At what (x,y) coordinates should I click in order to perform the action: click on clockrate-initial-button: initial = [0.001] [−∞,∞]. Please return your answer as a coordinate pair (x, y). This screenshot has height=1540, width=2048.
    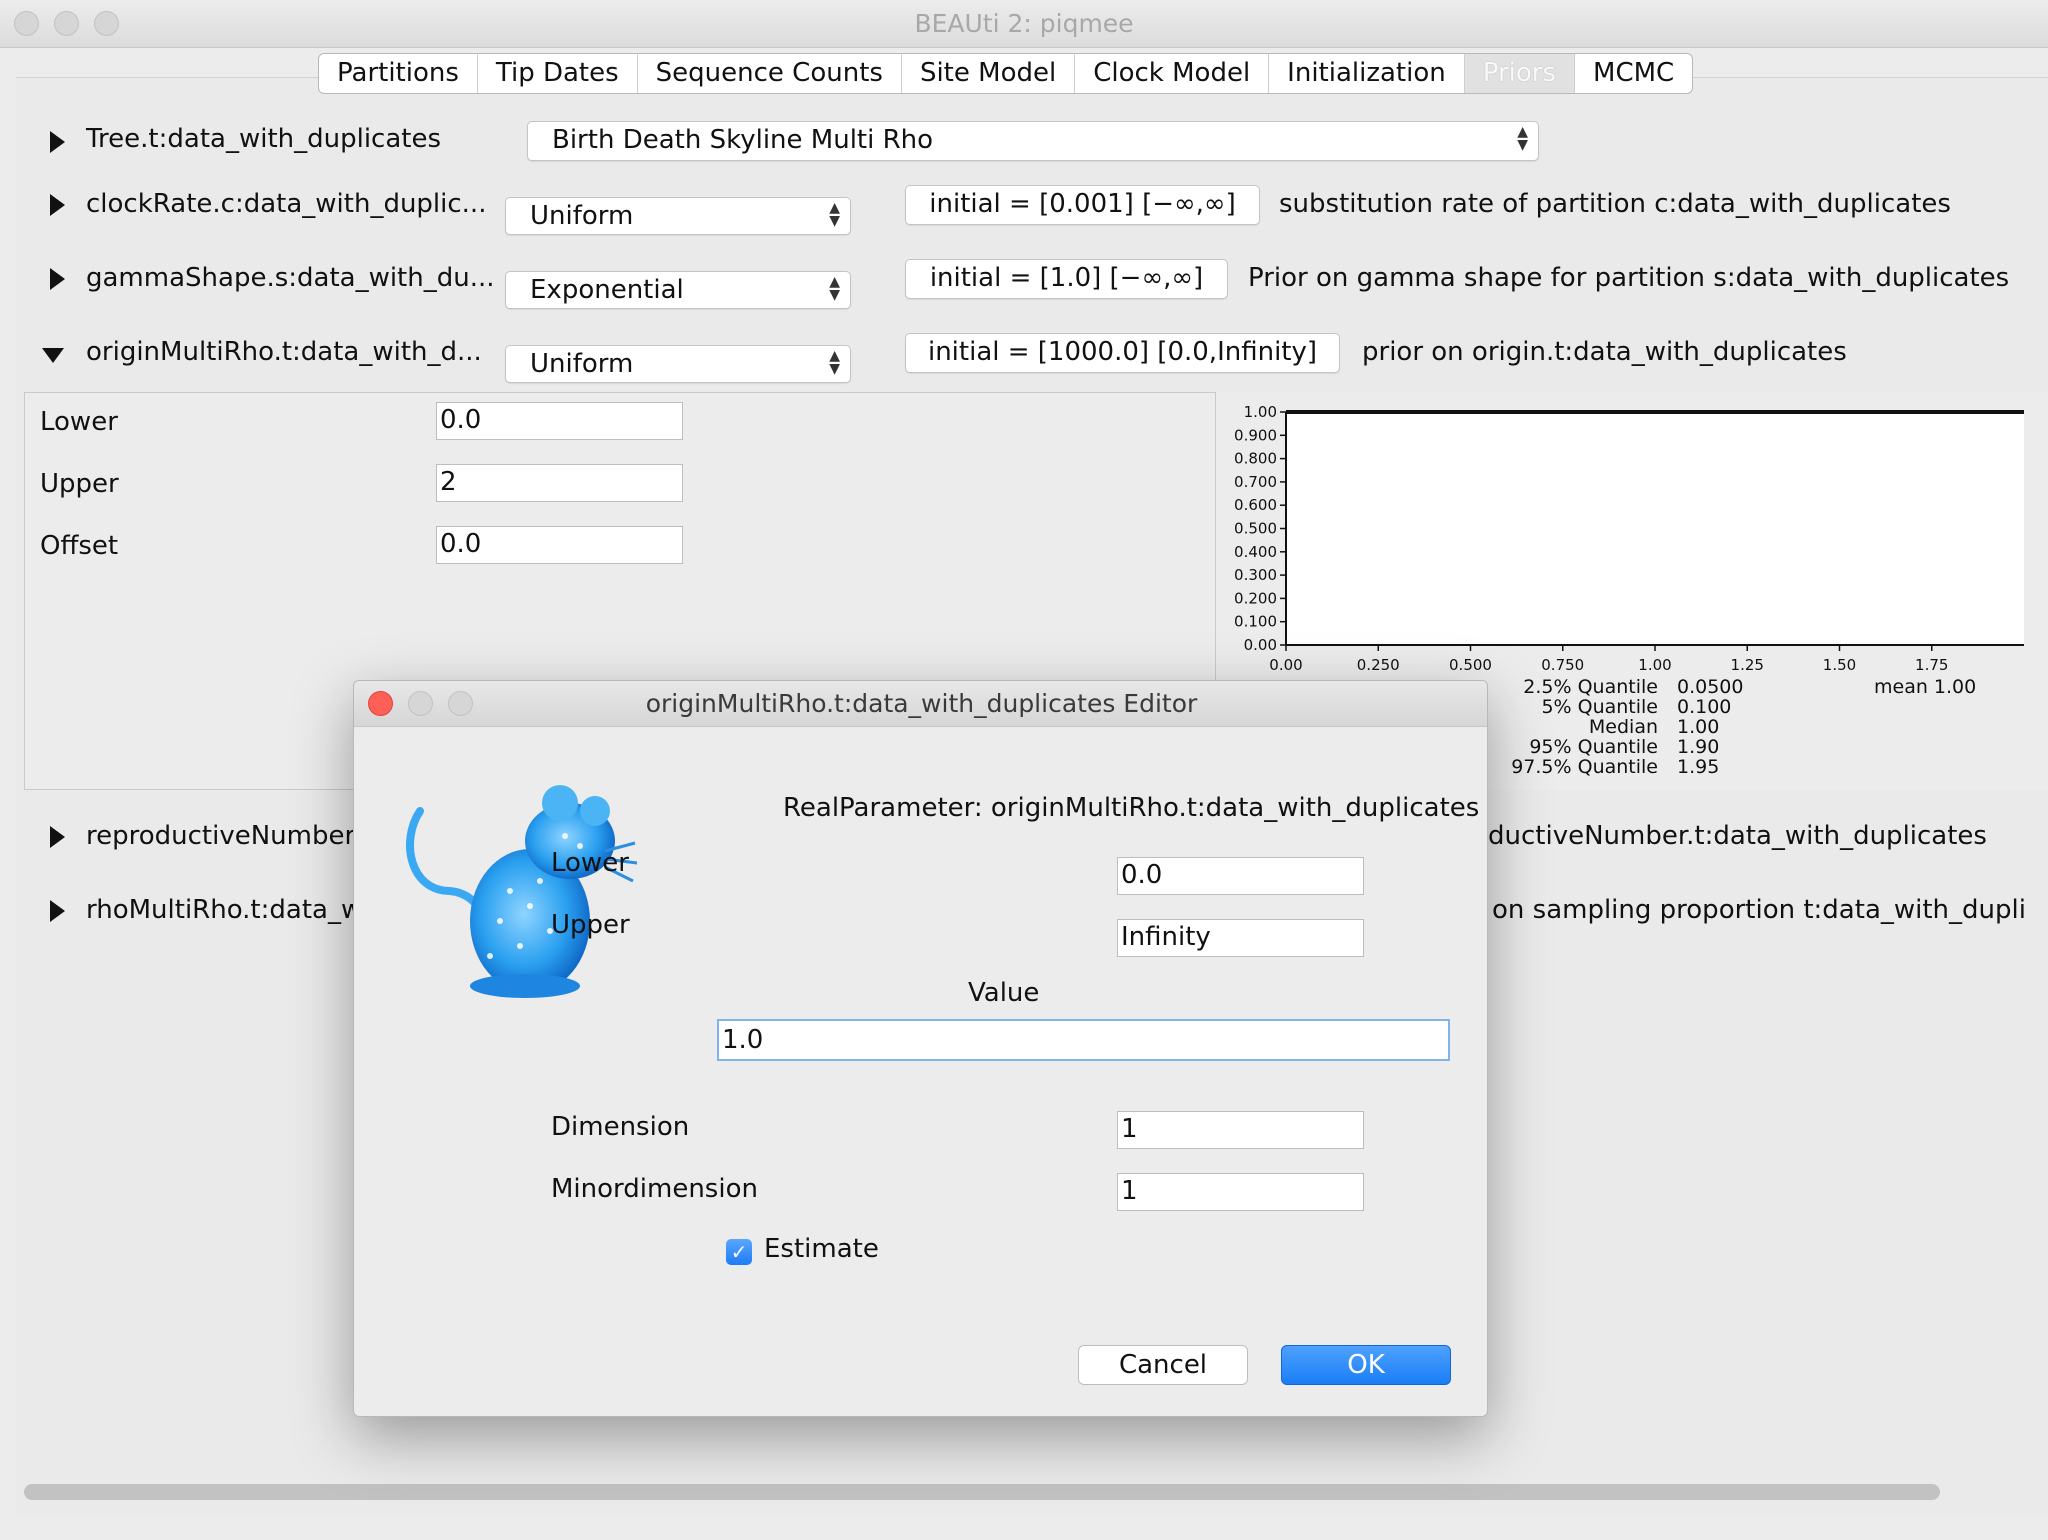
    Looking at the image, I should click on (1082, 205).